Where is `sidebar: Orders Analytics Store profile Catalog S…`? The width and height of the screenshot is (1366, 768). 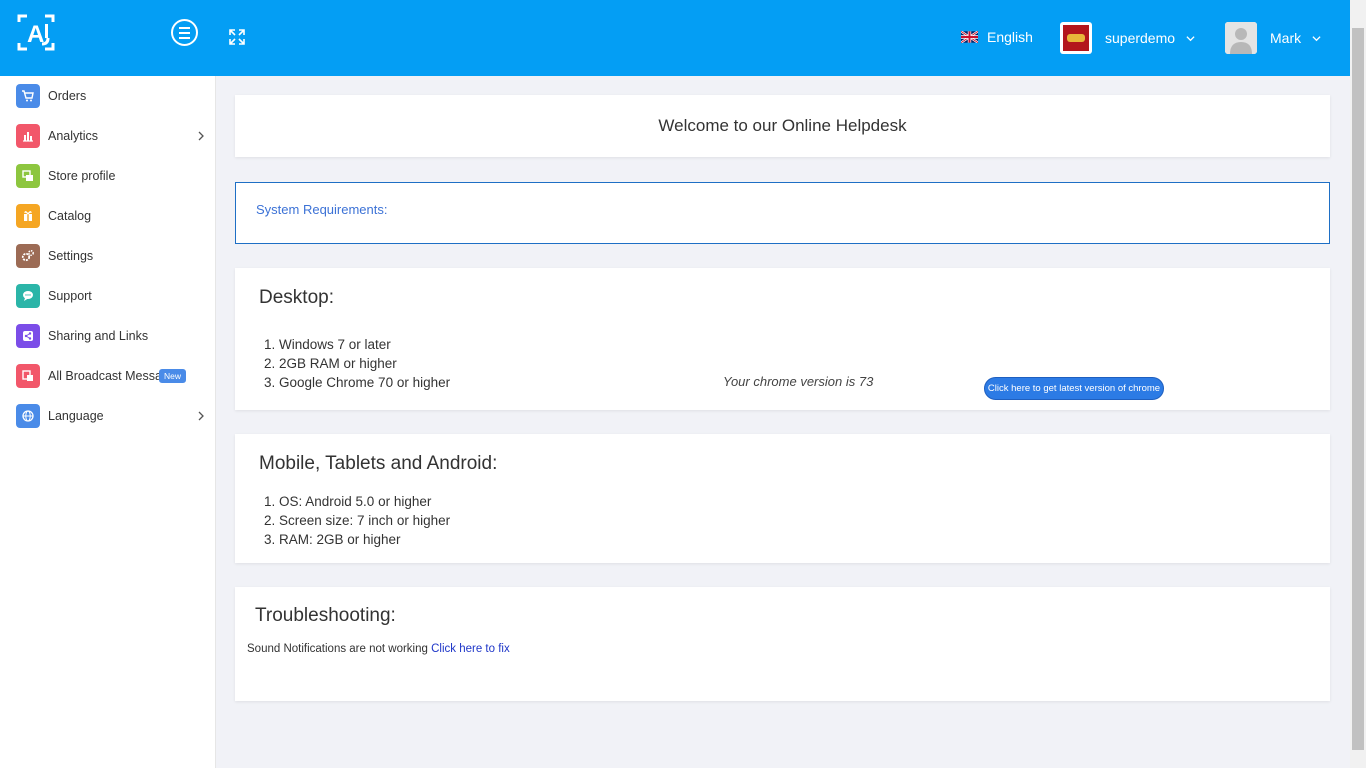
sidebar: Orders Analytics Store profile Catalog S… is located at coordinates (108, 422).